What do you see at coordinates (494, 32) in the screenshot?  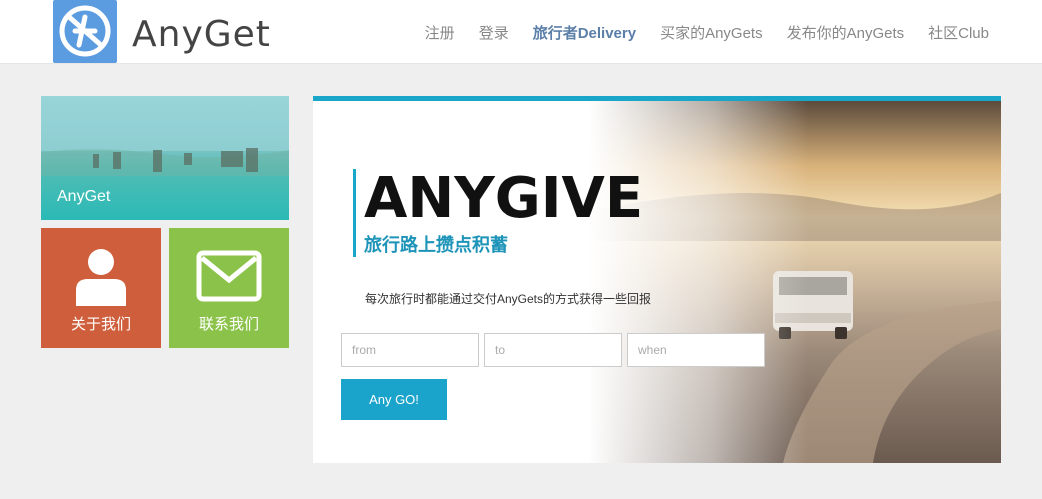 I see `nav-login: 登录` at bounding box center [494, 32].